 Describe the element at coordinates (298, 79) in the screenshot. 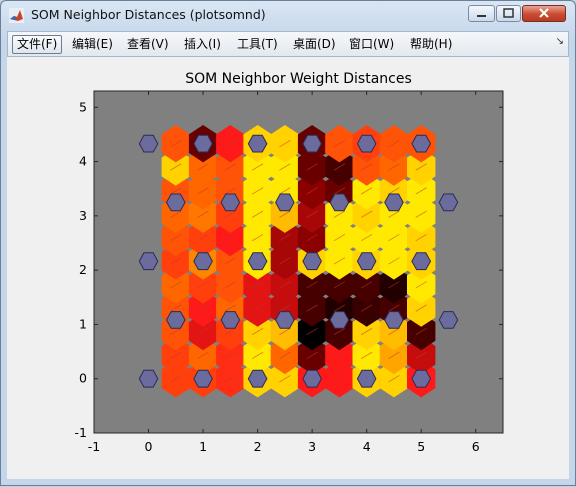

I see `plot-title: SOM Neighbor Weight Distances` at that location.